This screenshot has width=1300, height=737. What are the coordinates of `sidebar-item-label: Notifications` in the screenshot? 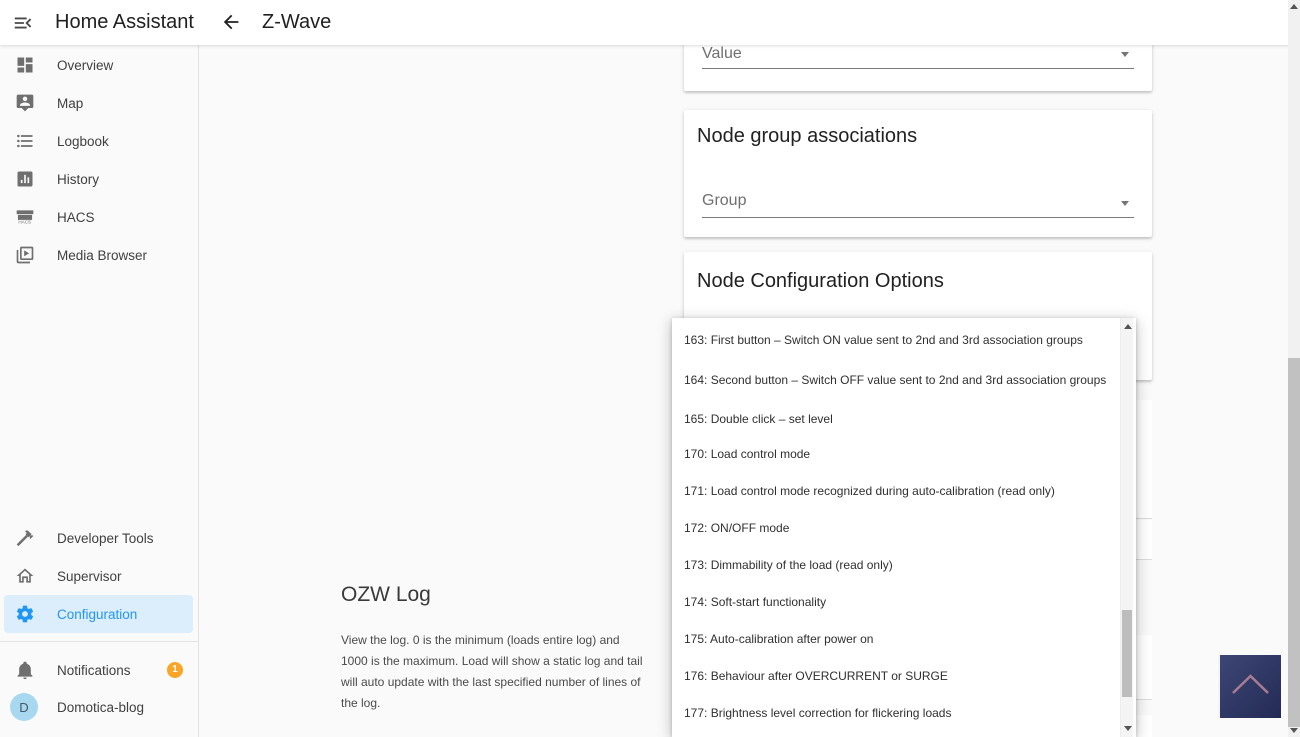 It's located at (94, 670).